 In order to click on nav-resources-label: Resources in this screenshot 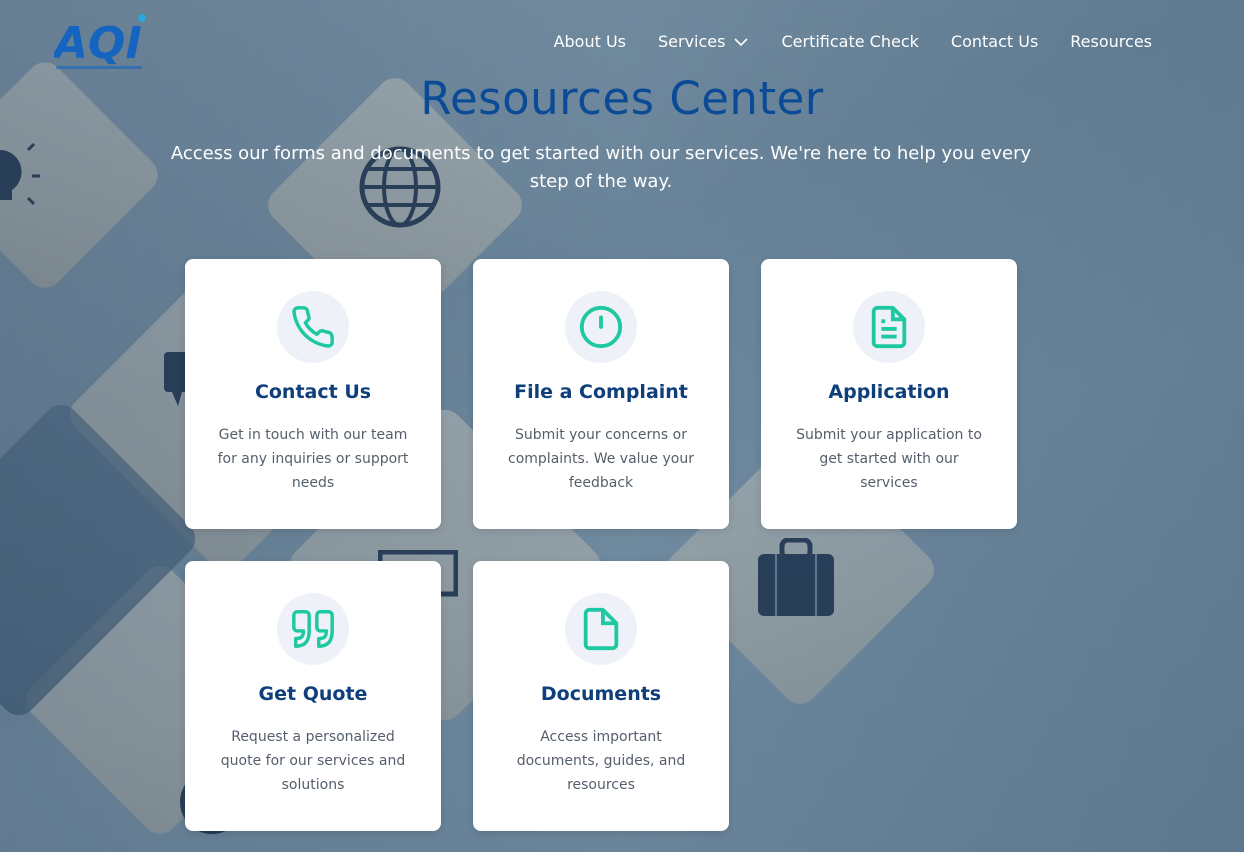, I will do `click(1111, 41)`.